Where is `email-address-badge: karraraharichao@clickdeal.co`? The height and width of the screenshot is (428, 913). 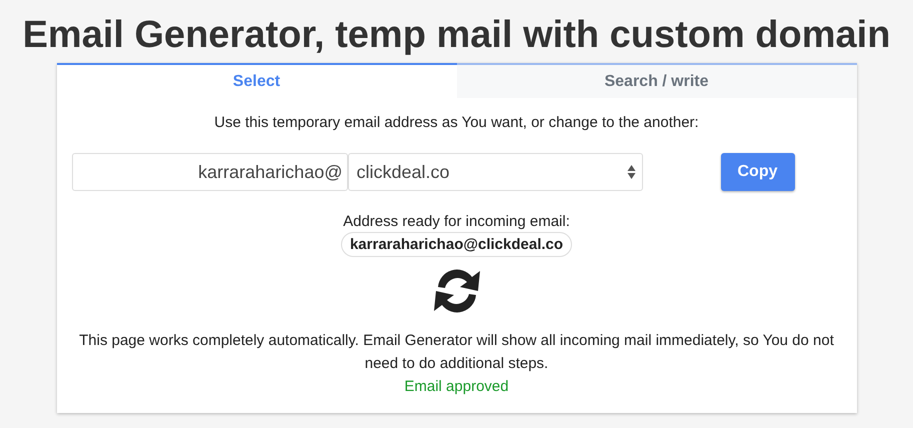
email-address-badge: karraraharichao@clickdeal.co is located at coordinates (456, 244).